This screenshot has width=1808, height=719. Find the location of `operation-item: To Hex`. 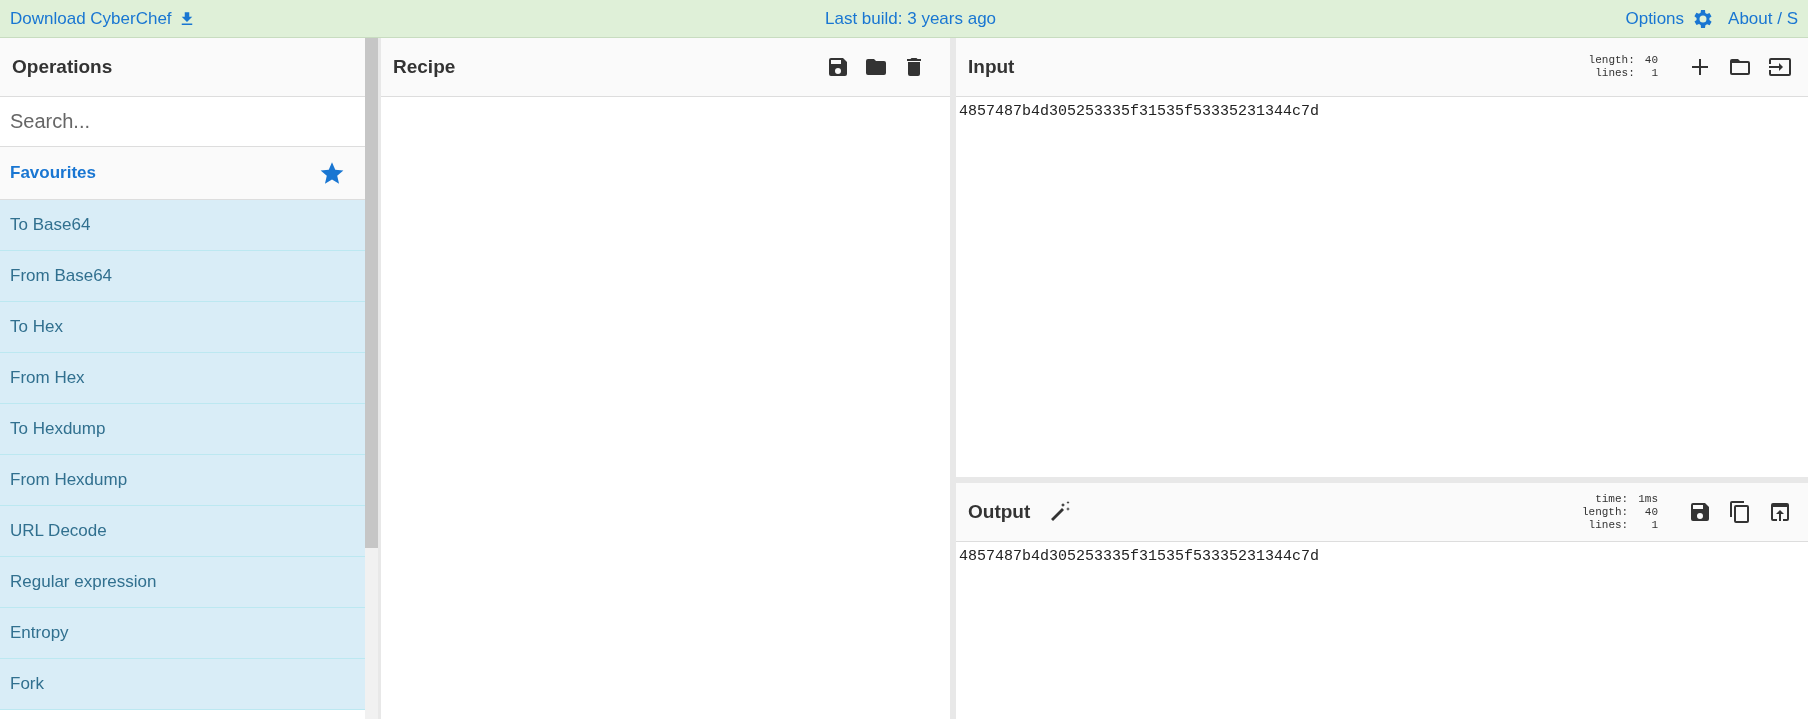

operation-item: To Hex is located at coordinates (182, 327).